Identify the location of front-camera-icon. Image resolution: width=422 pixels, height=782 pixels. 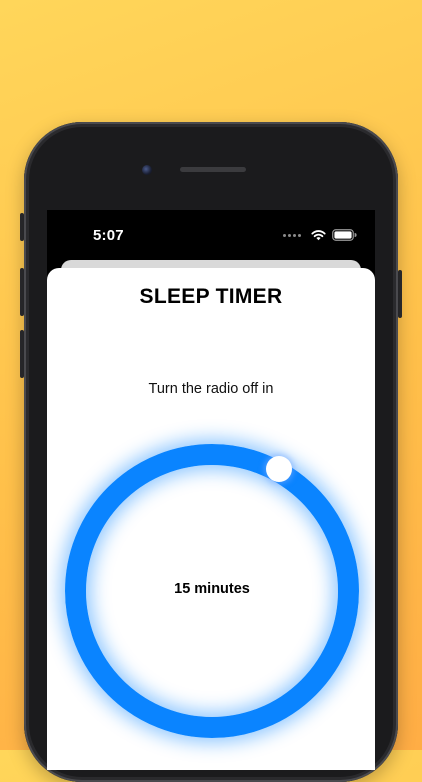
(147, 170).